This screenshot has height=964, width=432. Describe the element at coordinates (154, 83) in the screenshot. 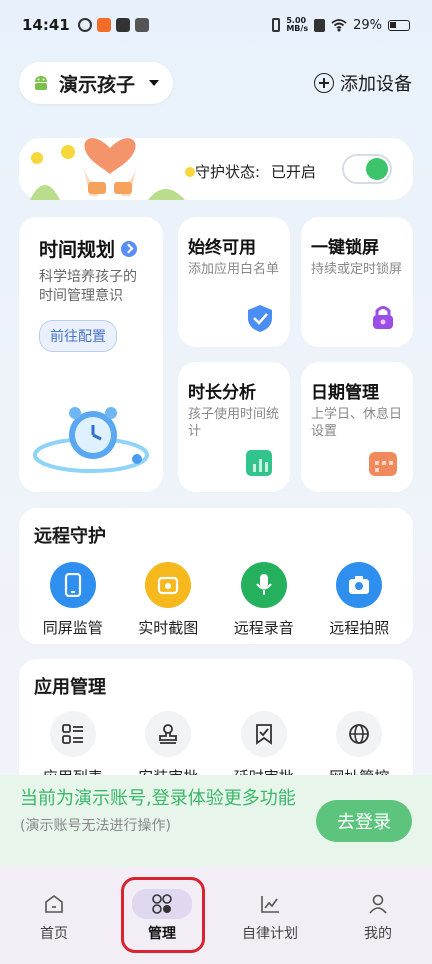

I see `chevron-down-icon` at that location.